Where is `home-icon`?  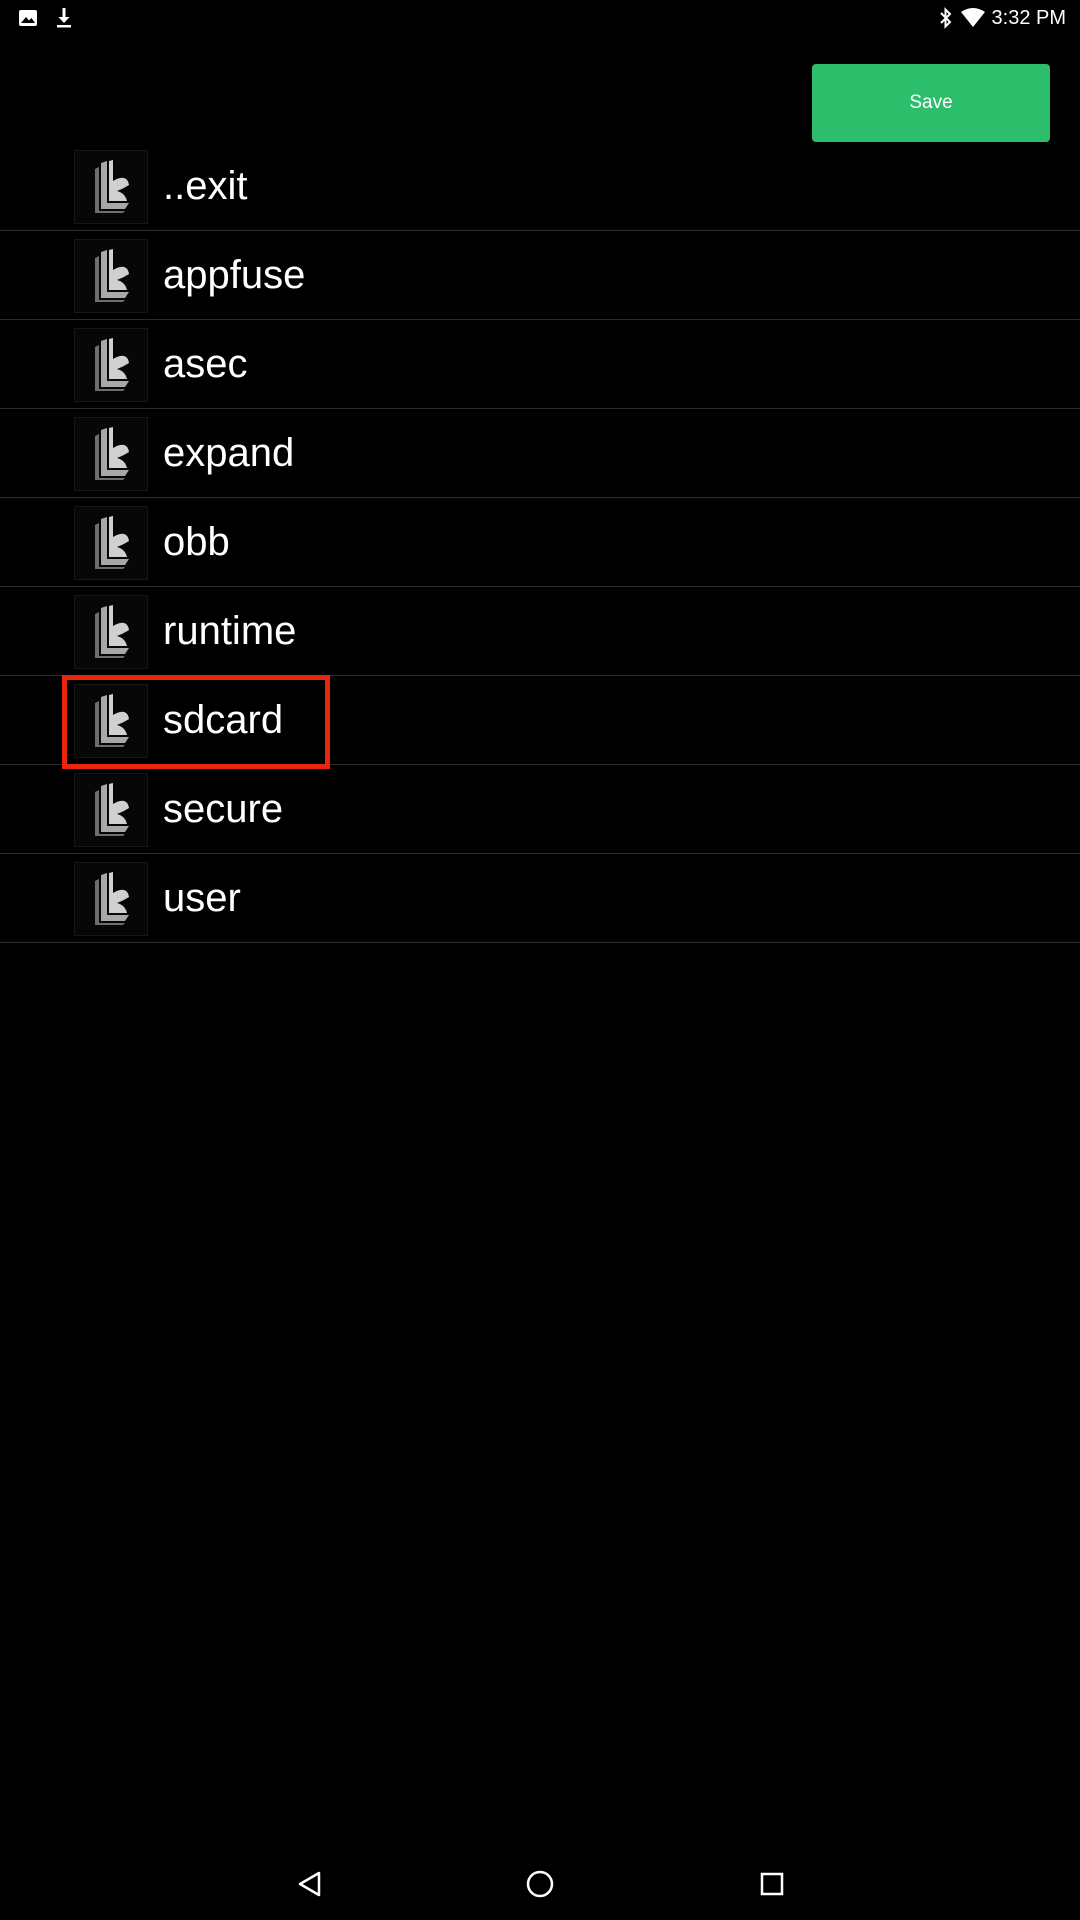 home-icon is located at coordinates (540, 1884).